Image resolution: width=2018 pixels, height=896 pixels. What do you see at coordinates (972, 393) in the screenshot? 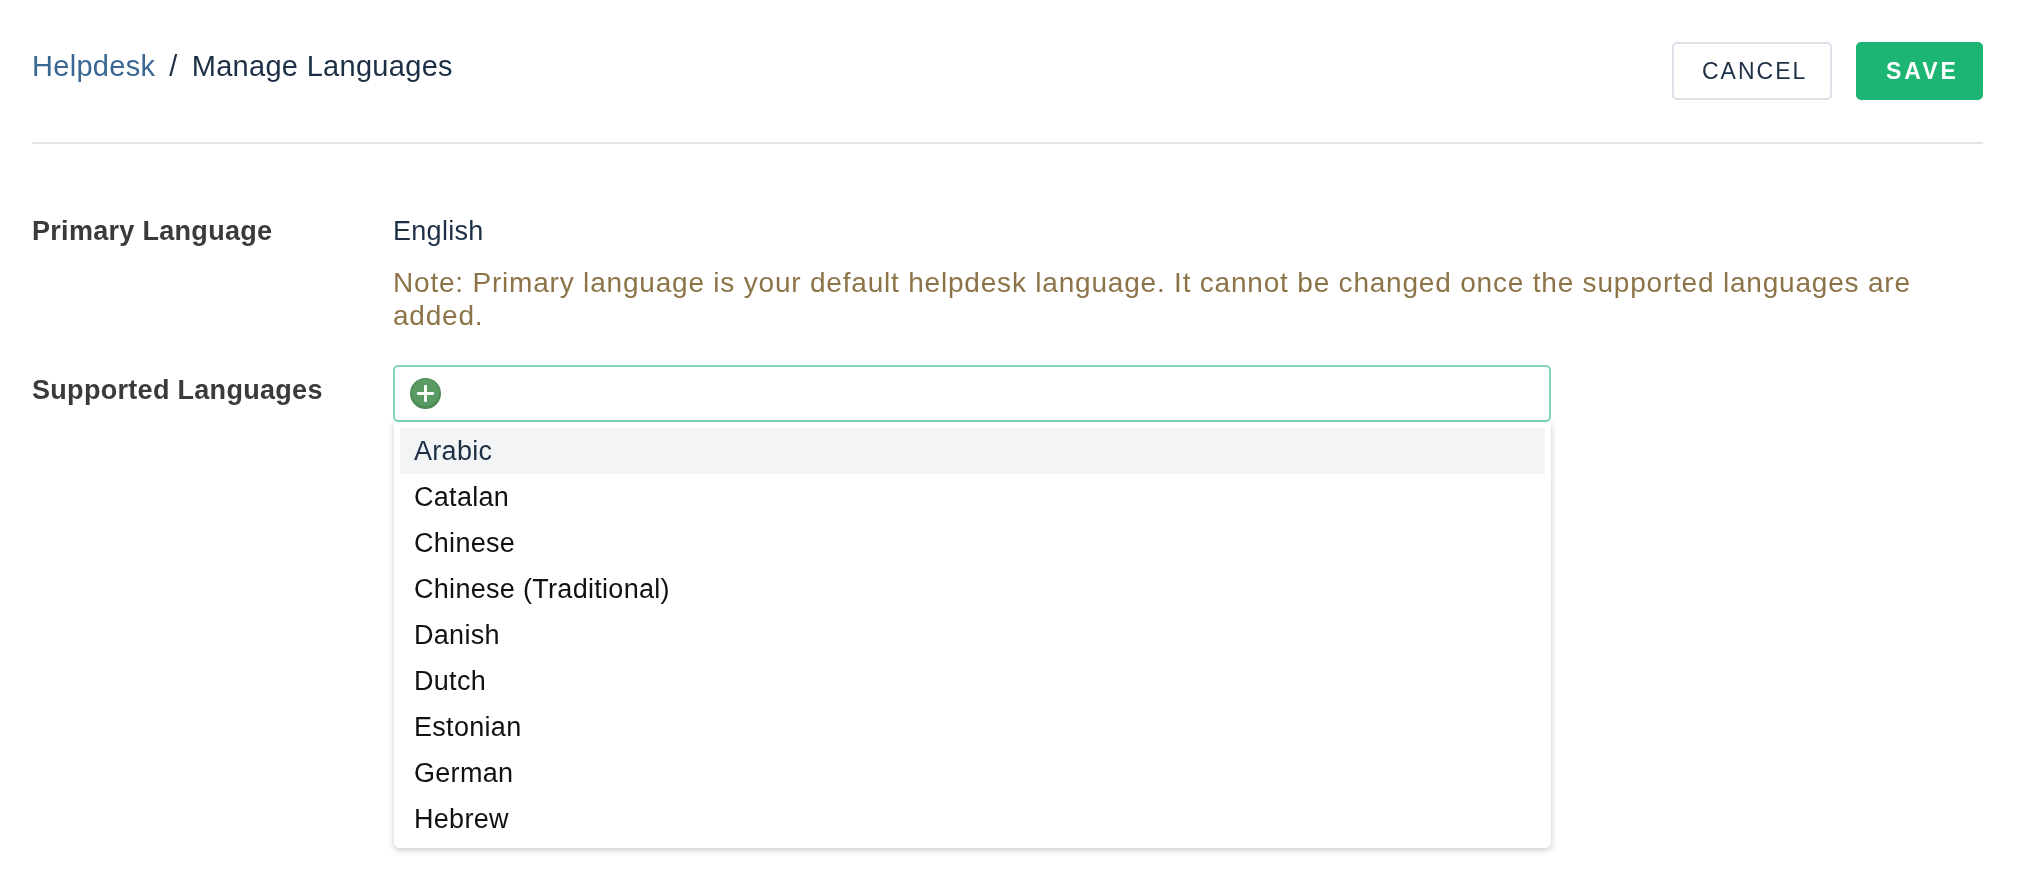
I see `language-input-field` at bounding box center [972, 393].